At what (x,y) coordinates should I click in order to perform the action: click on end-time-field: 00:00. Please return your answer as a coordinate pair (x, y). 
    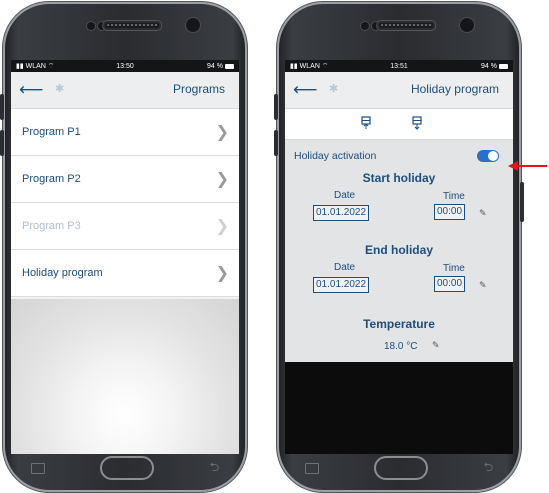
    Looking at the image, I should click on (450, 284).